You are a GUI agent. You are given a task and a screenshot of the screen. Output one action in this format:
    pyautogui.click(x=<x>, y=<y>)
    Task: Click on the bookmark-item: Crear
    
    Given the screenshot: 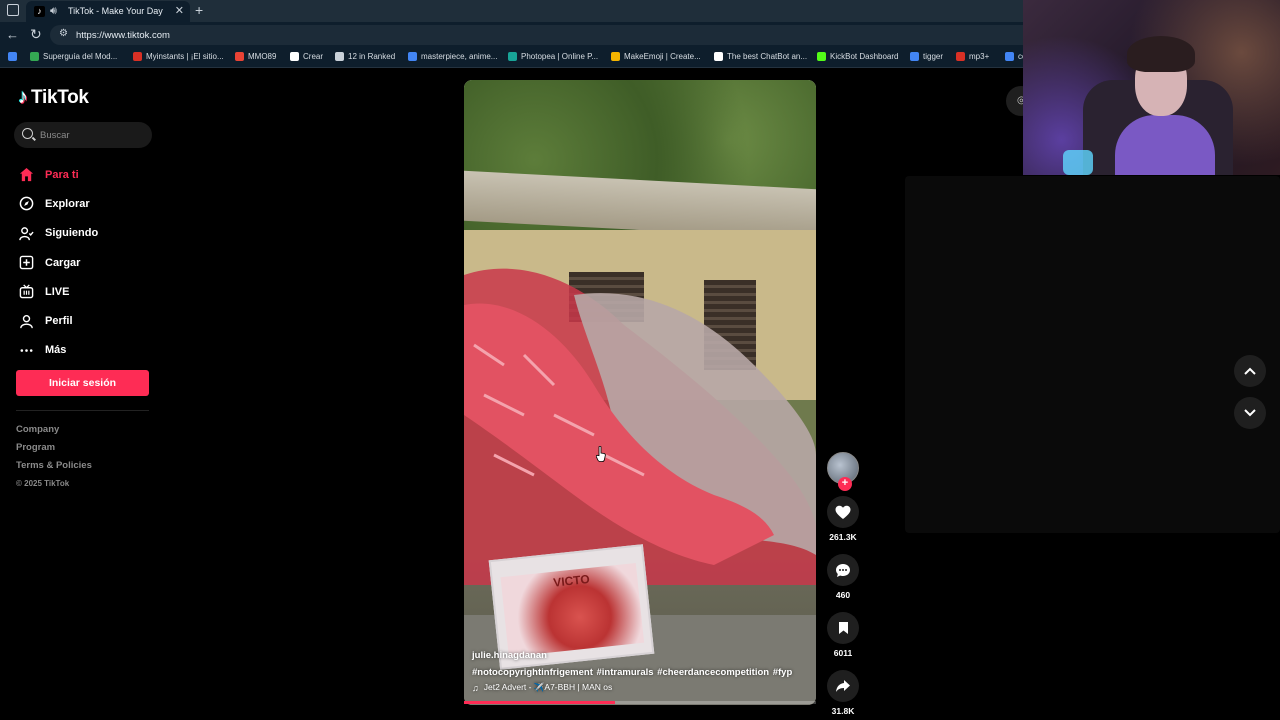 What is the action you would take?
    pyautogui.click(x=306, y=56)
    